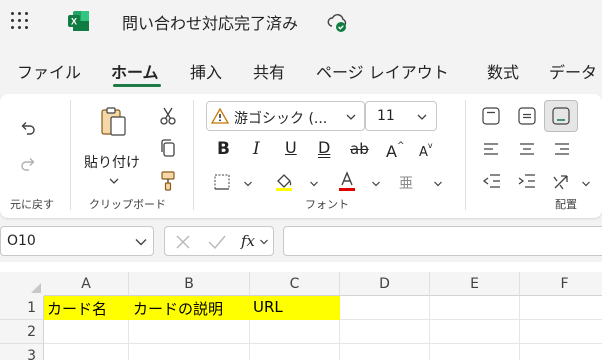  Describe the element at coordinates (382, 71) in the screenshot. I see `tab-page-layout: ページ レイアウト` at that location.